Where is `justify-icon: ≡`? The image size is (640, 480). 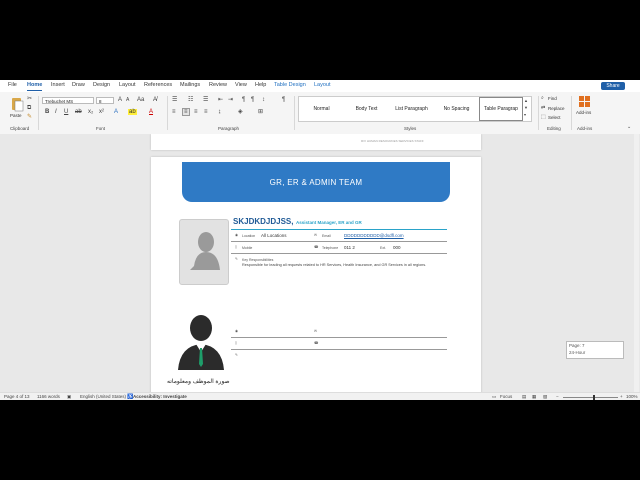
justify-icon: ≡ is located at coordinates (206, 112).